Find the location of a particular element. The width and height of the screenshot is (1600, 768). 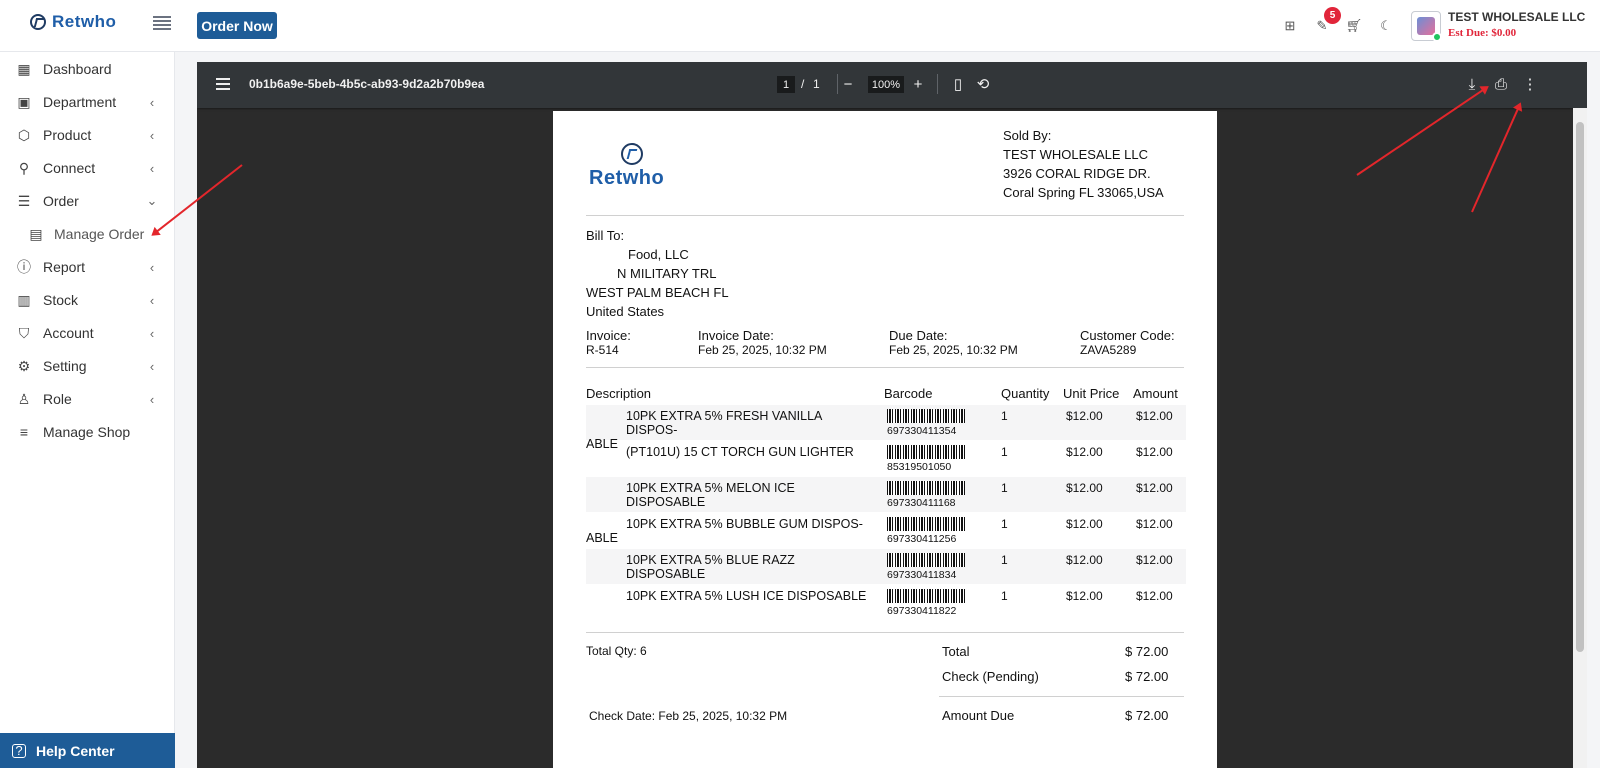

sidebar-item-product: ⬡ Product ‹ is located at coordinates (87, 135).